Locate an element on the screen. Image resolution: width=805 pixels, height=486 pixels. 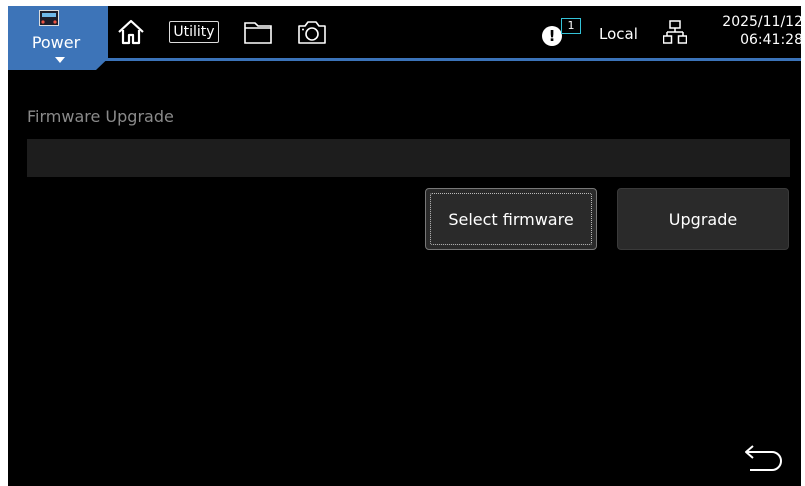
file-manager-button is located at coordinates (259, 32).